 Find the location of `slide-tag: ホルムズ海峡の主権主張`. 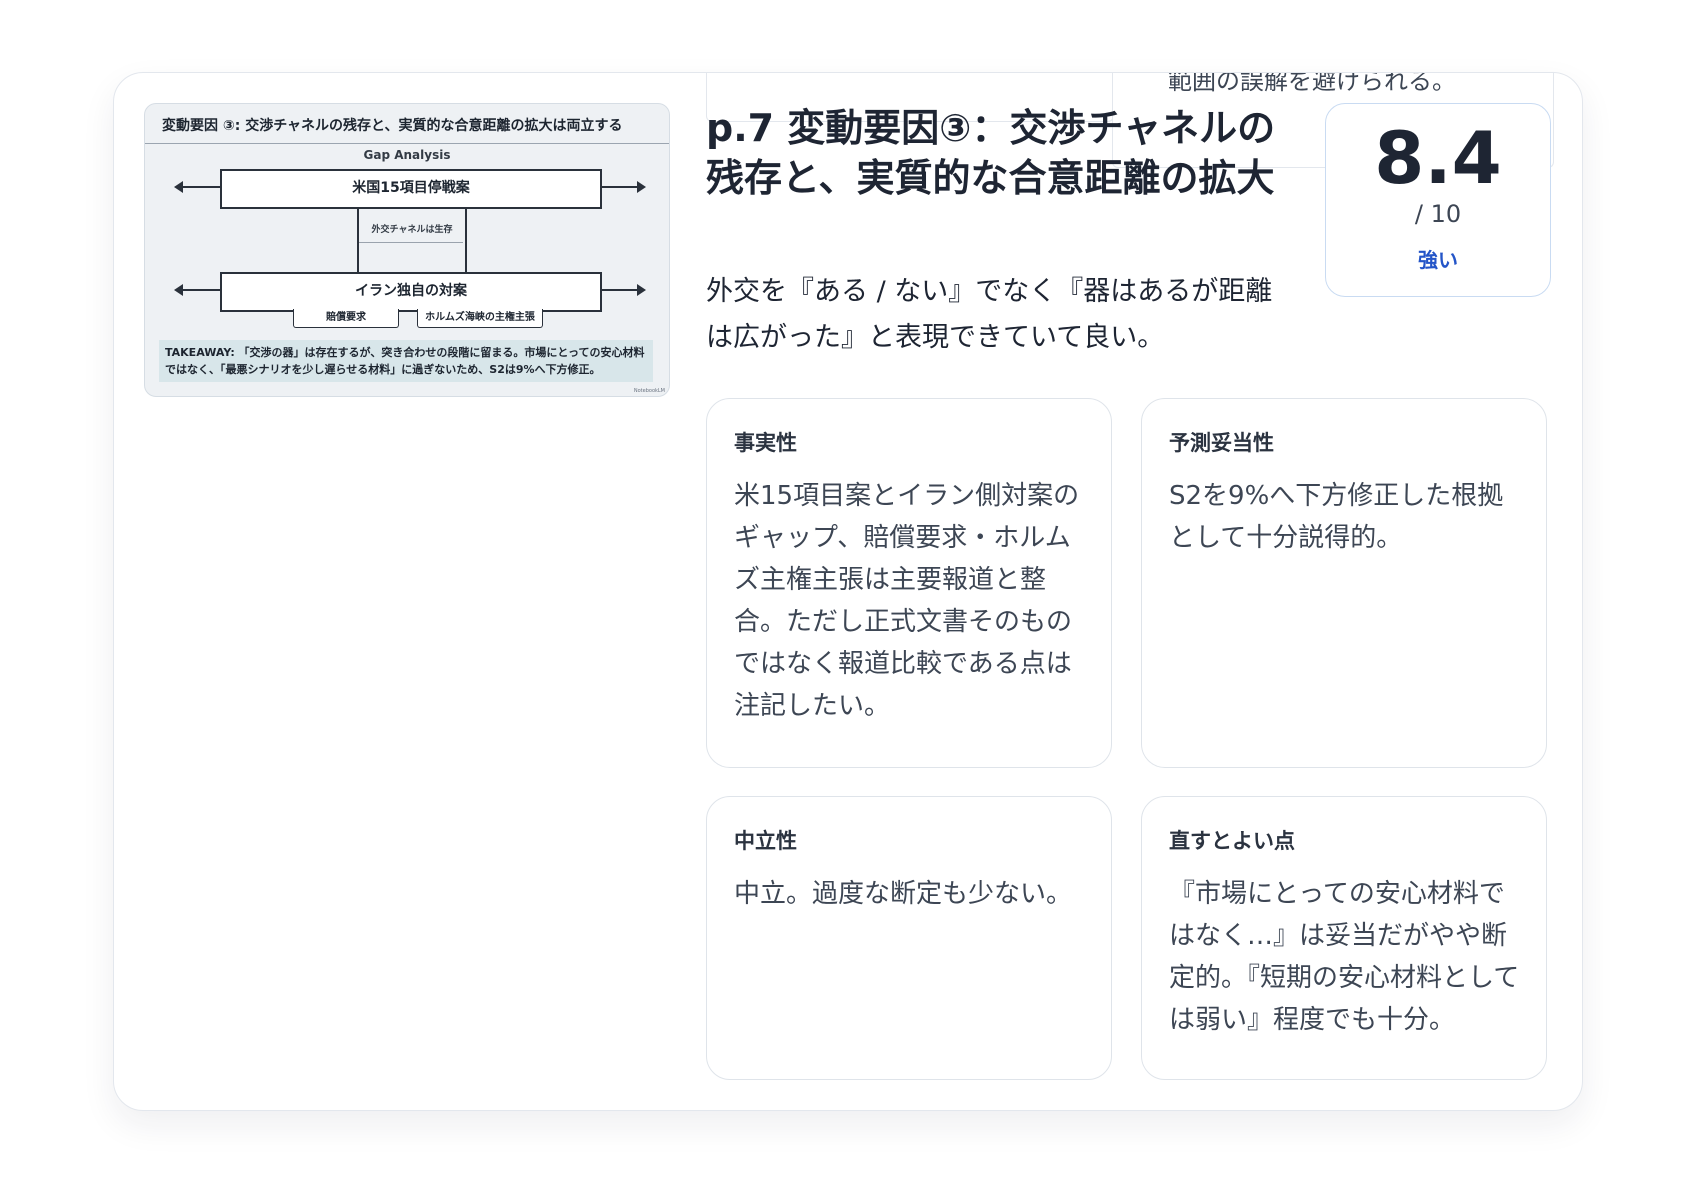

slide-tag: ホルムズ海峡の主権主張 is located at coordinates (480, 318).